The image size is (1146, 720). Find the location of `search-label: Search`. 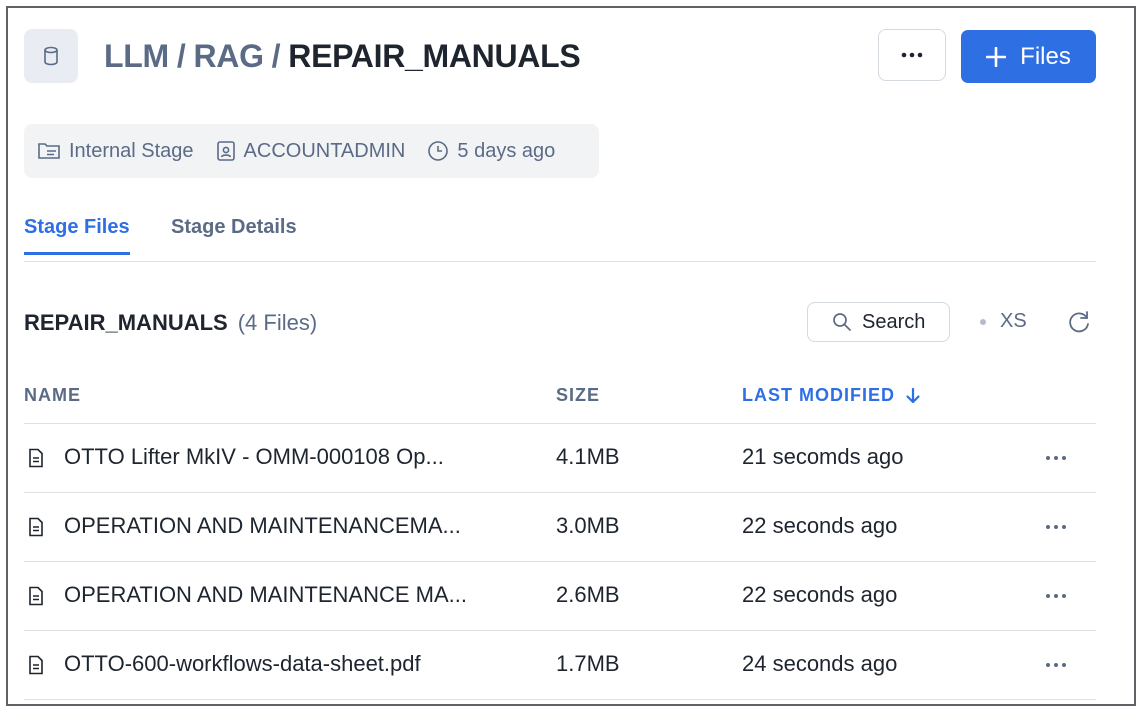

search-label: Search is located at coordinates (894, 321).